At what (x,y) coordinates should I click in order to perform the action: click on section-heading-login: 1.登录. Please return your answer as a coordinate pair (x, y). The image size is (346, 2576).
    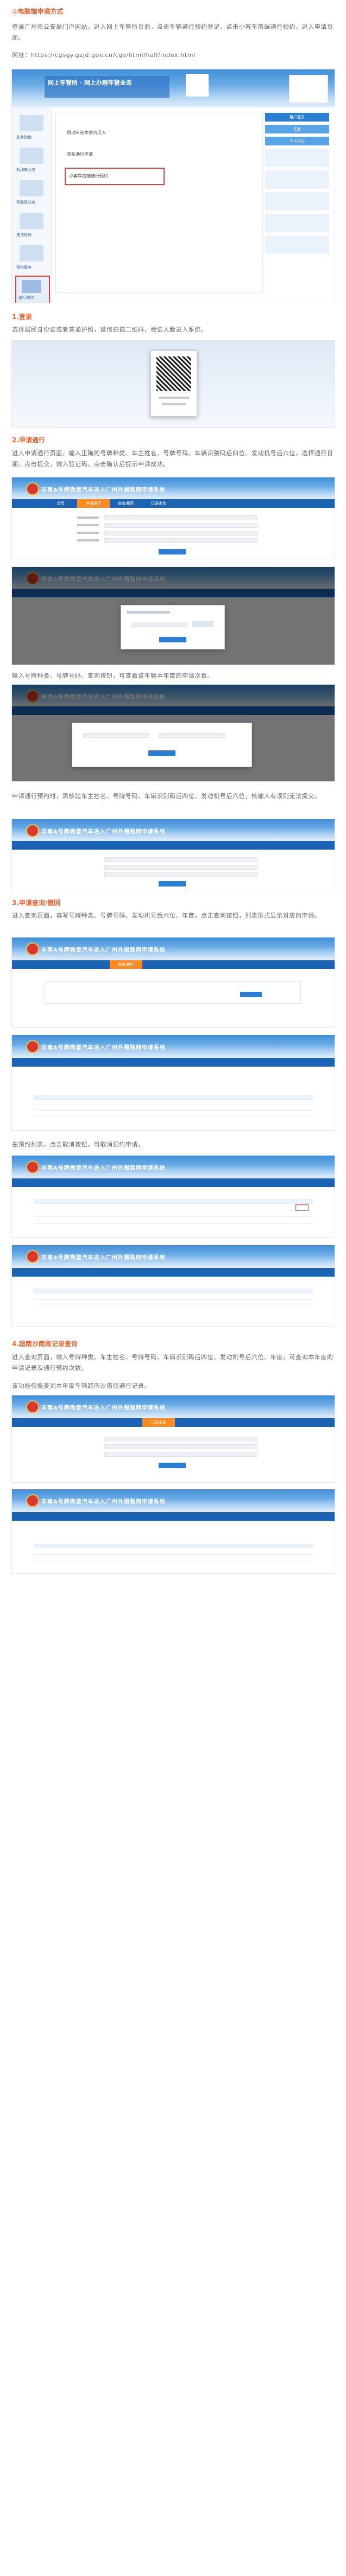
    Looking at the image, I should click on (22, 317).